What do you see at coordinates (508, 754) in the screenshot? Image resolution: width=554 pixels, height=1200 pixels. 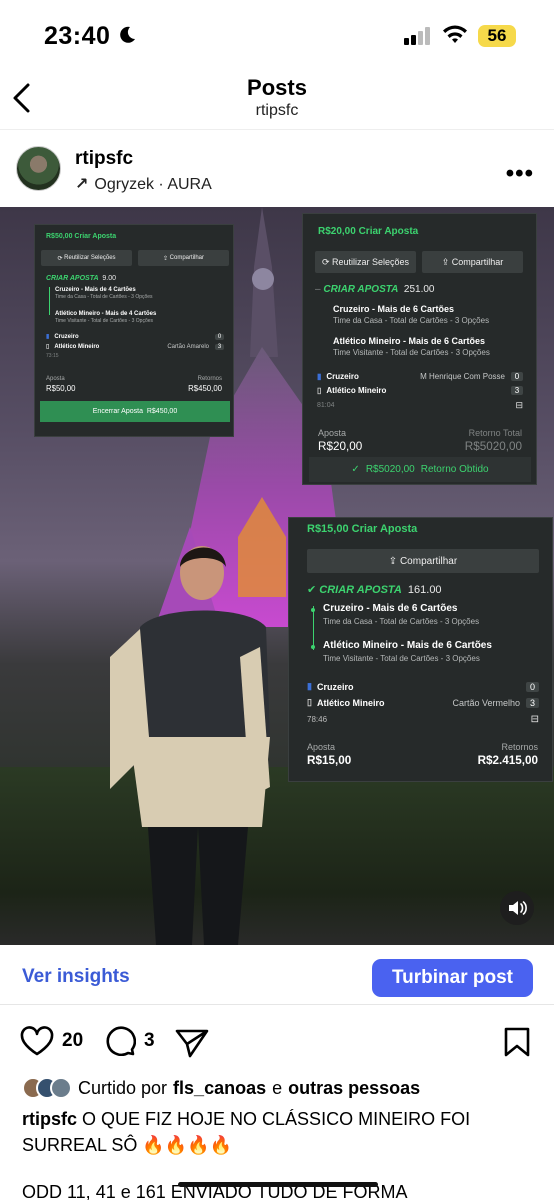 I see `bet3-return: Retornos R$2.415,00` at bounding box center [508, 754].